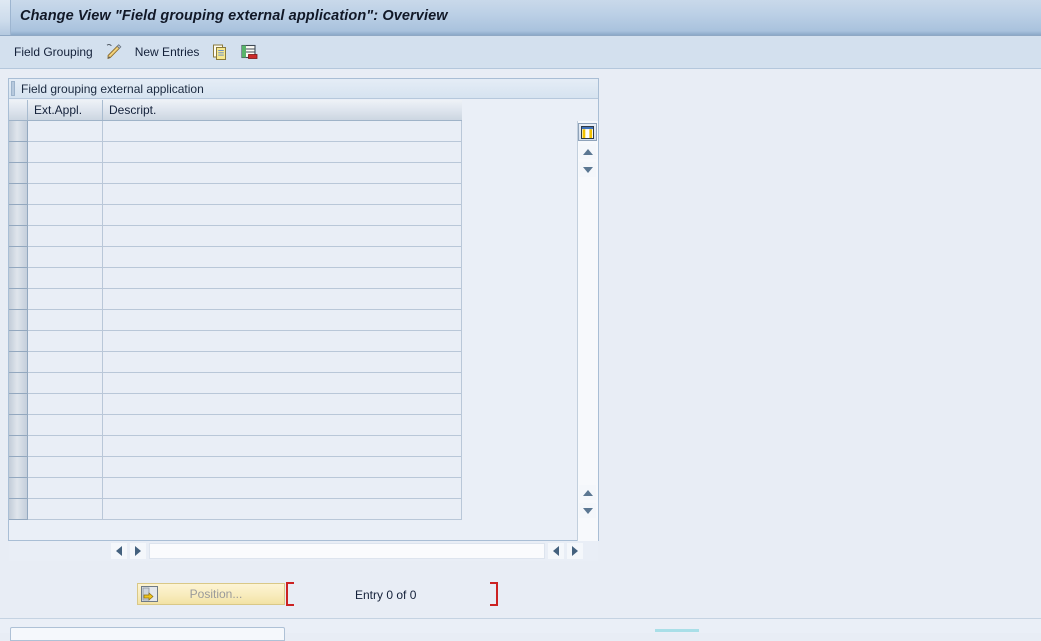 The height and width of the screenshot is (641, 1041). What do you see at coordinates (282, 110) in the screenshot?
I see `column-header-descript: Descript.` at bounding box center [282, 110].